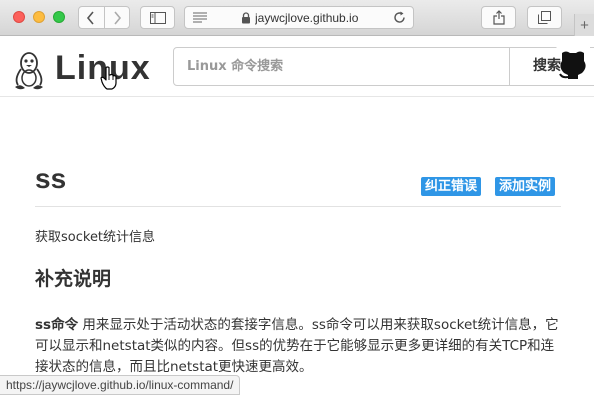 Image resolution: width=594 pixels, height=396 pixels. What do you see at coordinates (235, 66) in the screenshot?
I see `search-placeholder: Linux 命令搜索` at bounding box center [235, 66].